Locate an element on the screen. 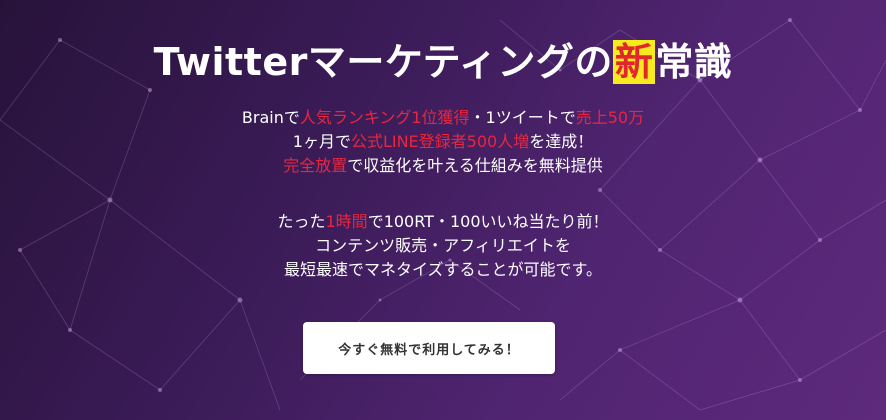 This screenshot has width=886, height=420. description-line: 1ヶ月で公式LINE登録者500人増を達成！ is located at coordinates (443, 142).